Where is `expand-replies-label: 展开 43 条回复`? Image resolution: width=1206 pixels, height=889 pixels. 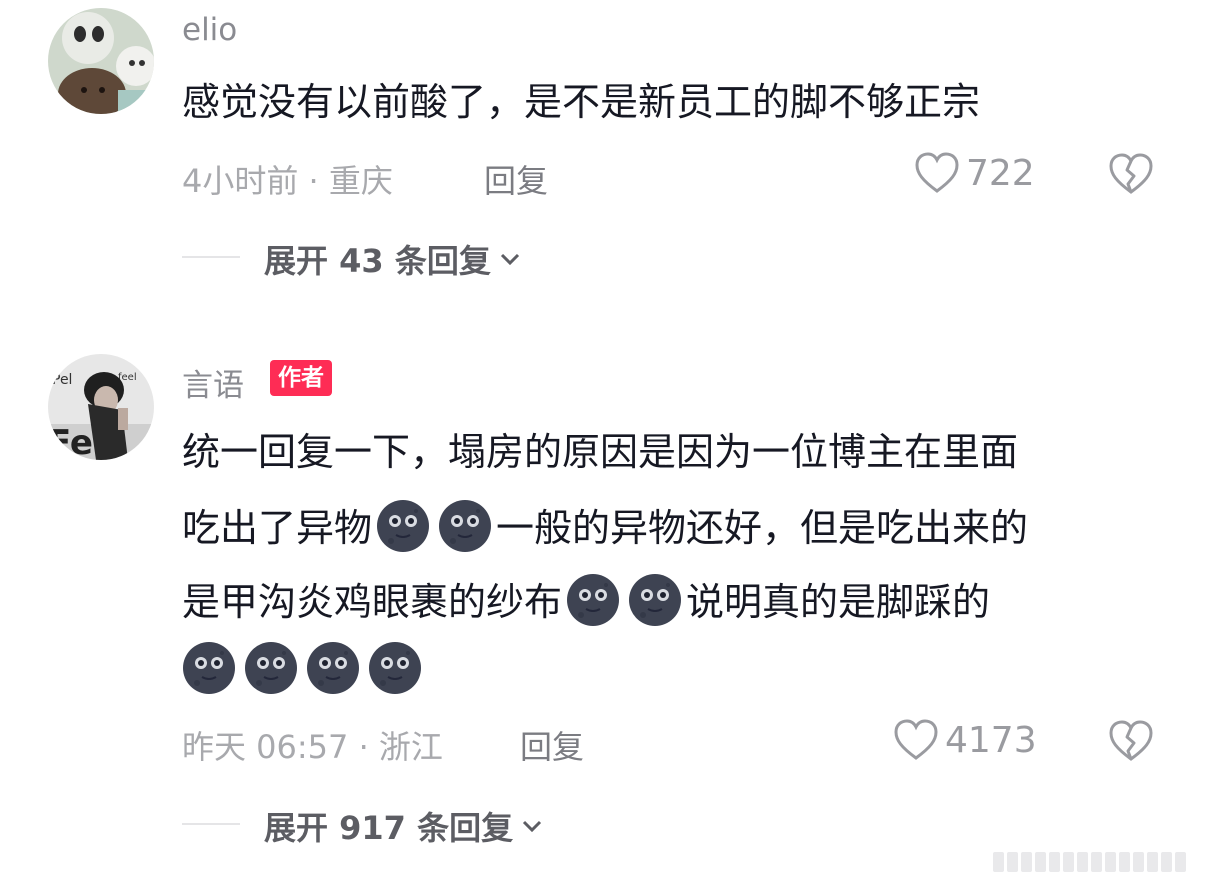 expand-replies-label: 展开 43 条回复 is located at coordinates (377, 261).